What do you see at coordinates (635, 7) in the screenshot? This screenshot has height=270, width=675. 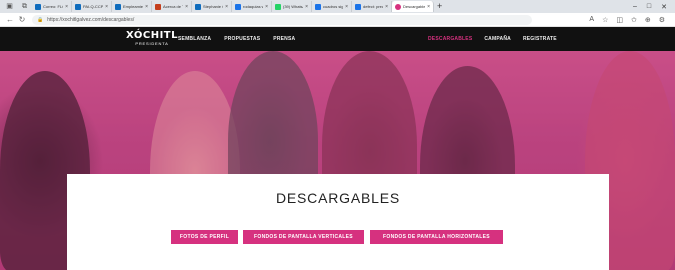 I see `minimize-icon: –` at bounding box center [635, 7].